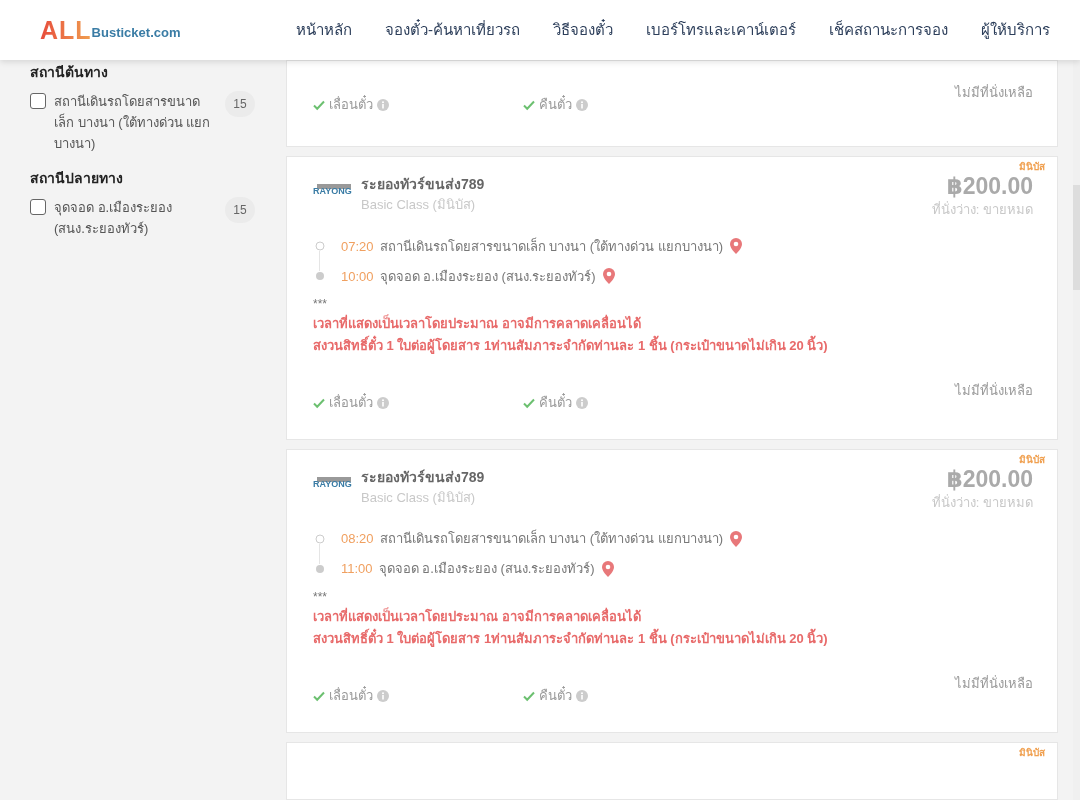 The height and width of the screenshot is (800, 1080). Describe the element at coordinates (134, 122) in the screenshot. I see `filter-option-label: สถานีเดินรถโดยสารขนาดเล็ก บางนา (ใต้ทางด่วน แยกบางนา)` at that location.